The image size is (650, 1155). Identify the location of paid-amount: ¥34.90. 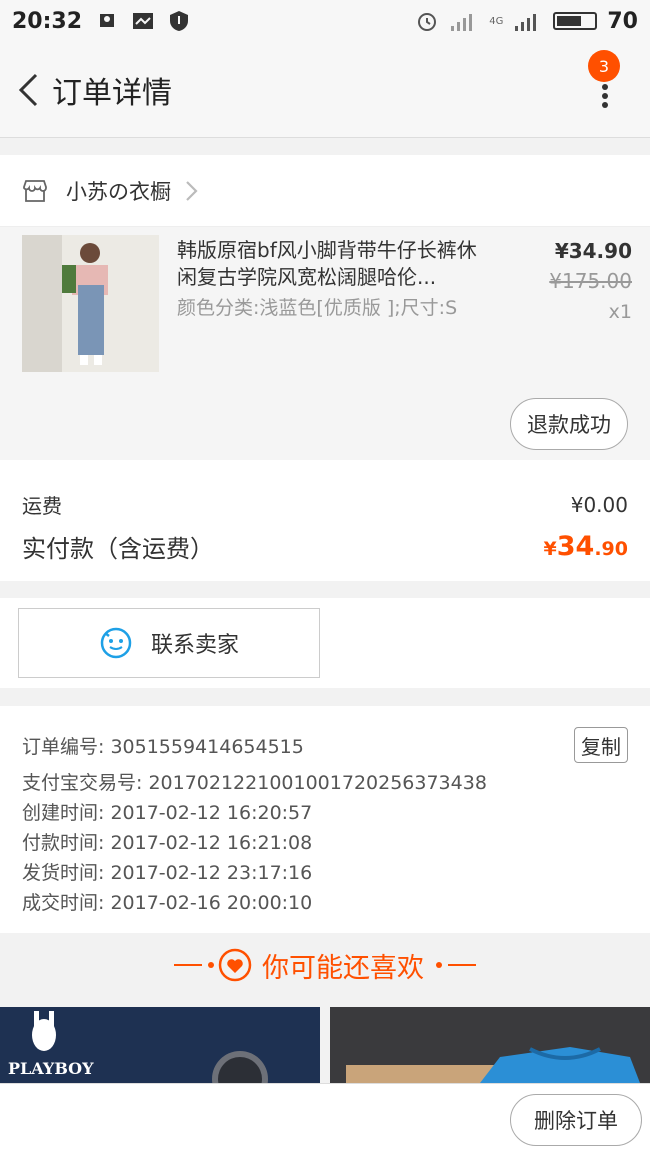
(586, 546).